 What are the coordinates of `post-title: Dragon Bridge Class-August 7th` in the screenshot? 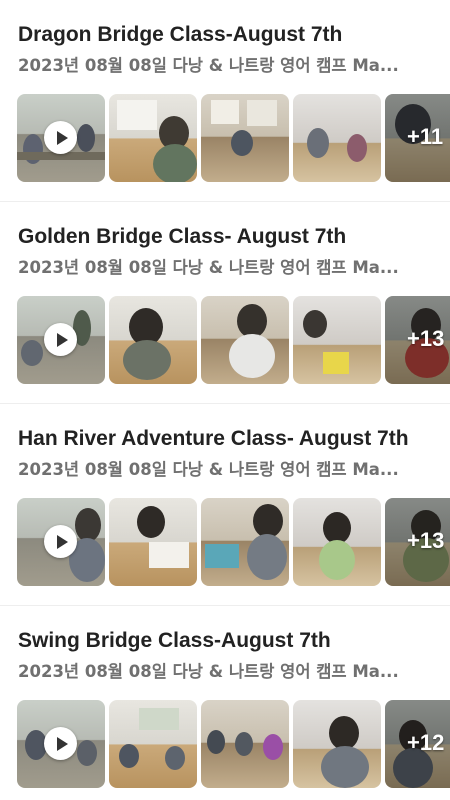 It's located at (228, 35).